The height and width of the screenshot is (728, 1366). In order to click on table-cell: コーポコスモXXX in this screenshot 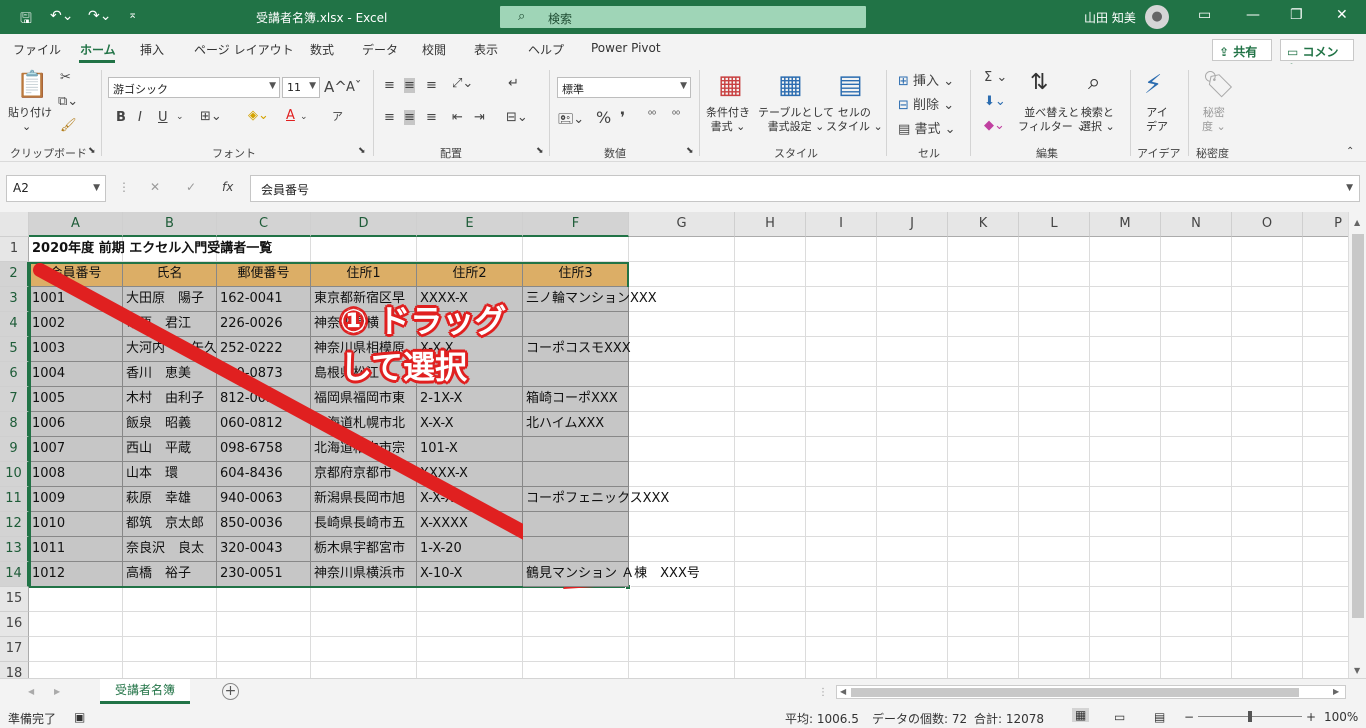, I will do `click(577, 349)`.